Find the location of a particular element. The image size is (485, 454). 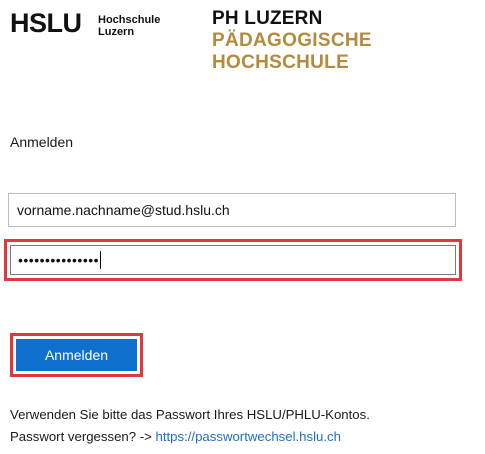

password-reset-link: https://passwortwechsel.hslu.ch is located at coordinates (248, 436).